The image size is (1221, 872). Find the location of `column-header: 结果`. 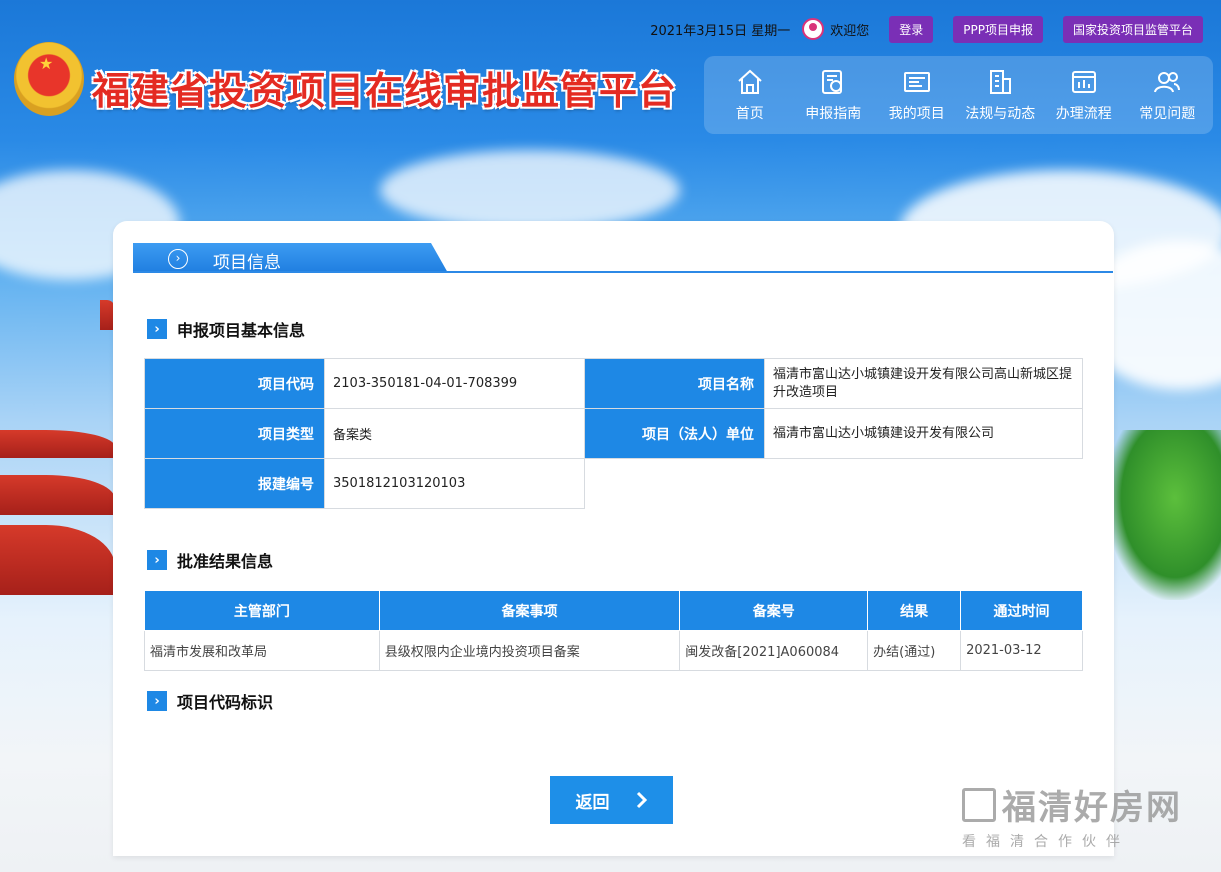

column-header: 结果 is located at coordinates (914, 610).